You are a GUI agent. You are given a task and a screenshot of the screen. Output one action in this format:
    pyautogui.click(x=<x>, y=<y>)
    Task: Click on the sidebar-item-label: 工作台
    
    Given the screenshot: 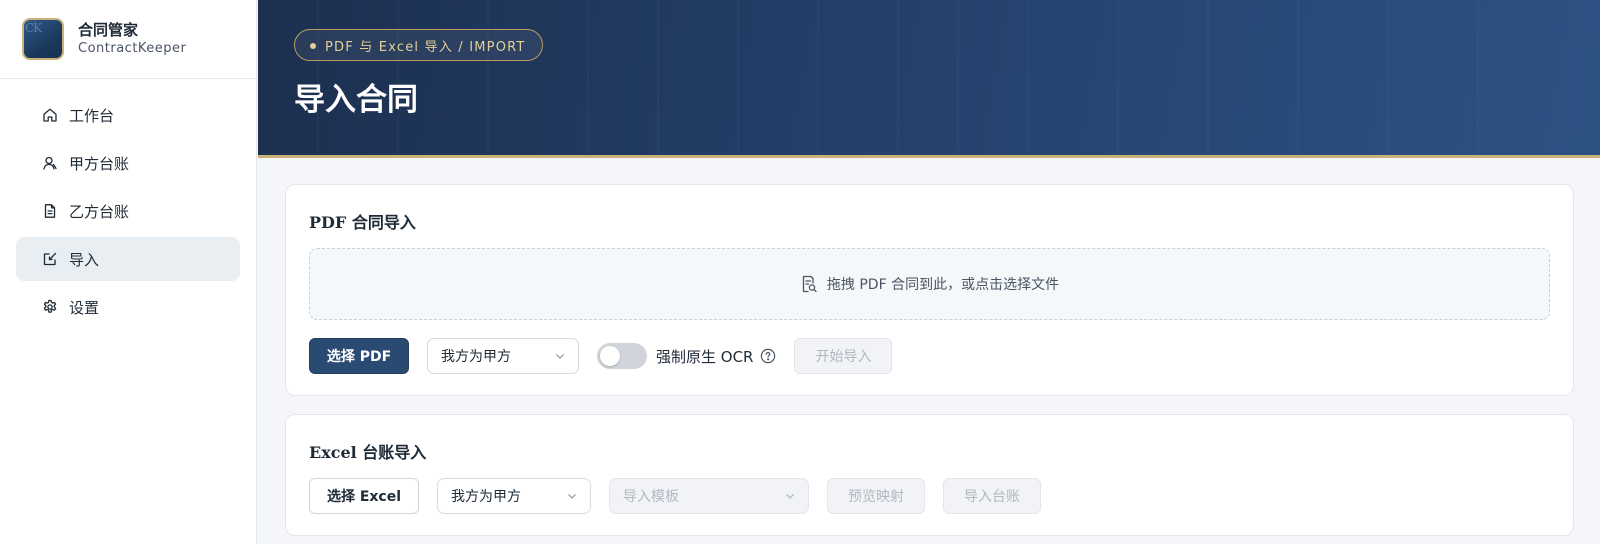 What is the action you would take?
    pyautogui.click(x=92, y=115)
    